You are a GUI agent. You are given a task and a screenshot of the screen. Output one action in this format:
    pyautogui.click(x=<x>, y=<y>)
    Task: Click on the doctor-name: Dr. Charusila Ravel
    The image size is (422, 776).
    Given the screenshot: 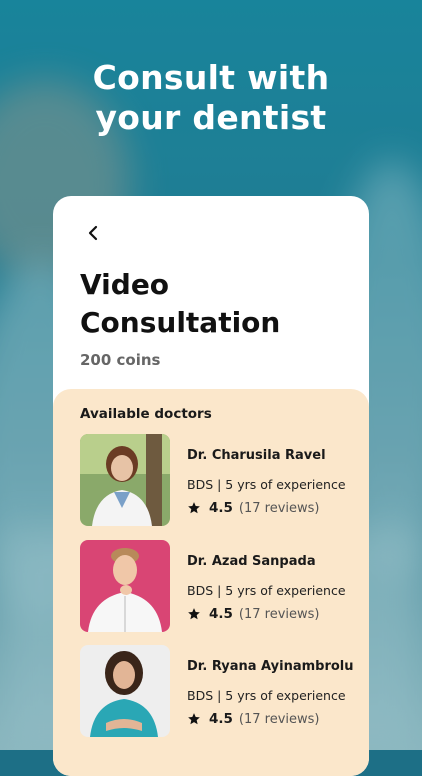 What is the action you would take?
    pyautogui.click(x=256, y=455)
    